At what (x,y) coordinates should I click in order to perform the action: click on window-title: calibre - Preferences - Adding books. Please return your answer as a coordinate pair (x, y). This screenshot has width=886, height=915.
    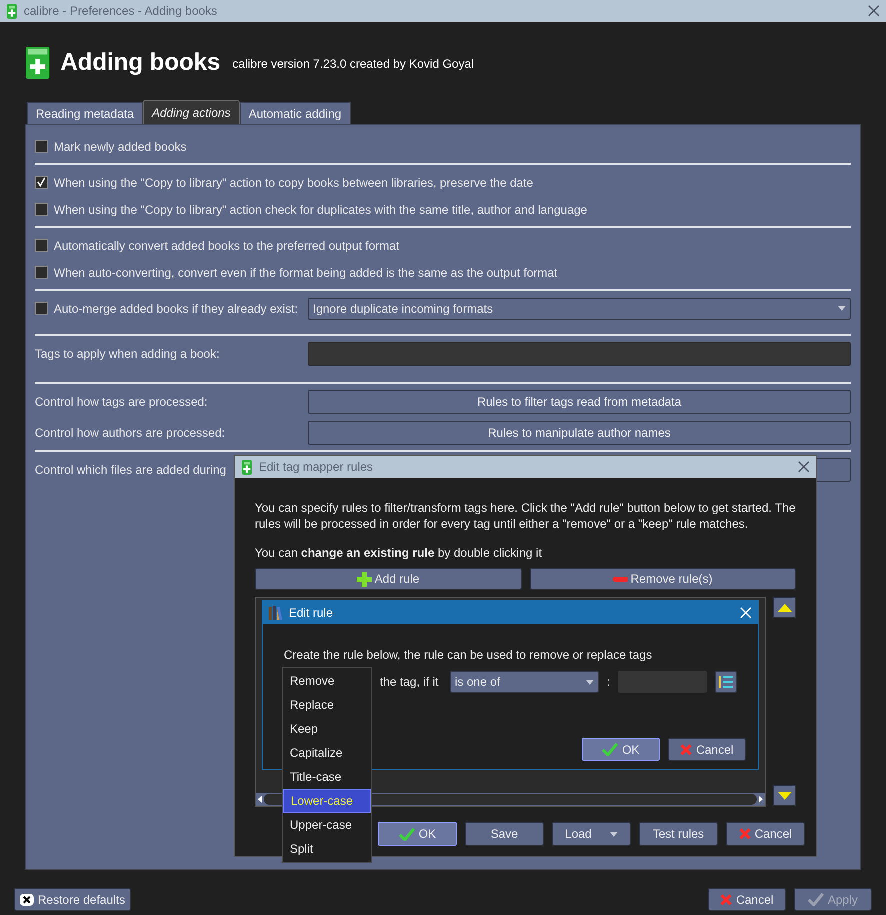
    Looking at the image, I should click on (121, 11).